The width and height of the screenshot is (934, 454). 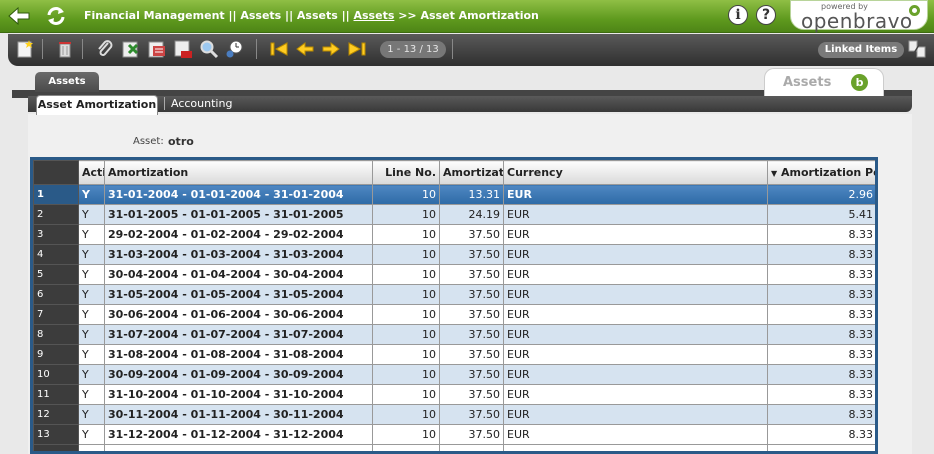 I want to click on cell-amortization: 31-12-2004 - 01-12-2004 - 31-12-2004, so click(x=238, y=434).